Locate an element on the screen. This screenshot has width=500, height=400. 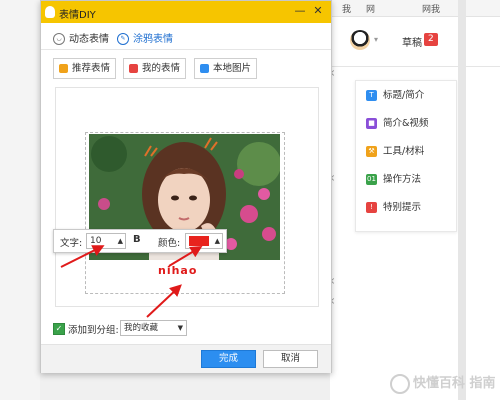
steps-icon: 01 is located at coordinates (371, 179).